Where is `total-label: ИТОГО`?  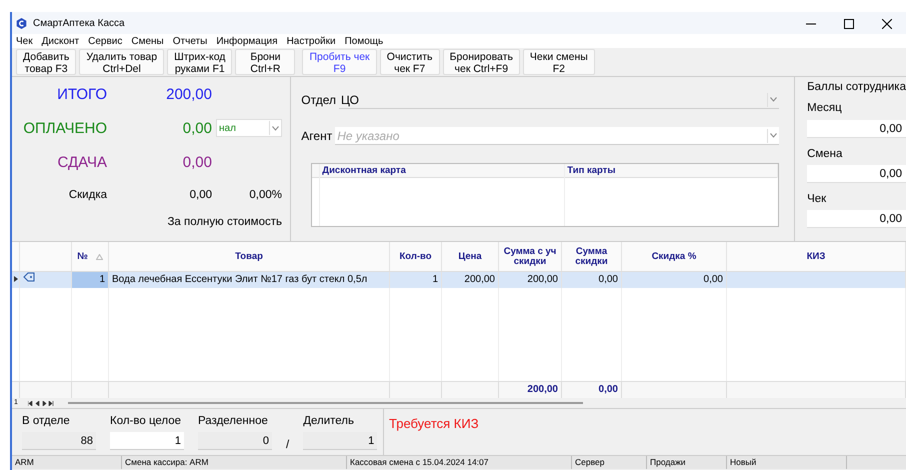 total-label: ИТОГО is located at coordinates (81, 95).